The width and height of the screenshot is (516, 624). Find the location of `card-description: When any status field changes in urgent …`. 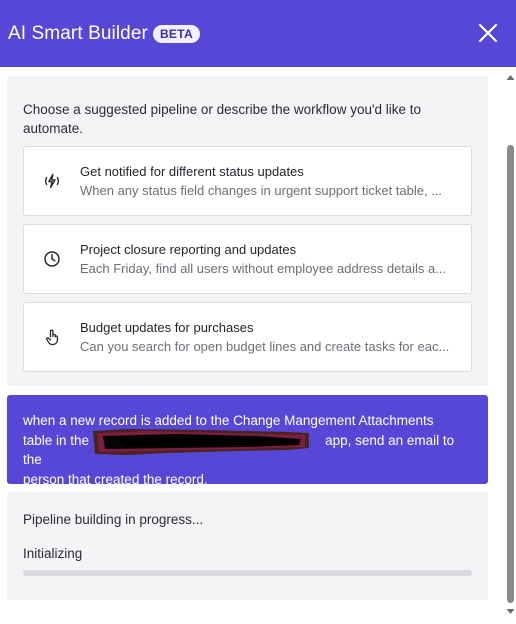

card-description: When any status field changes in urgent … is located at coordinates (261, 190).